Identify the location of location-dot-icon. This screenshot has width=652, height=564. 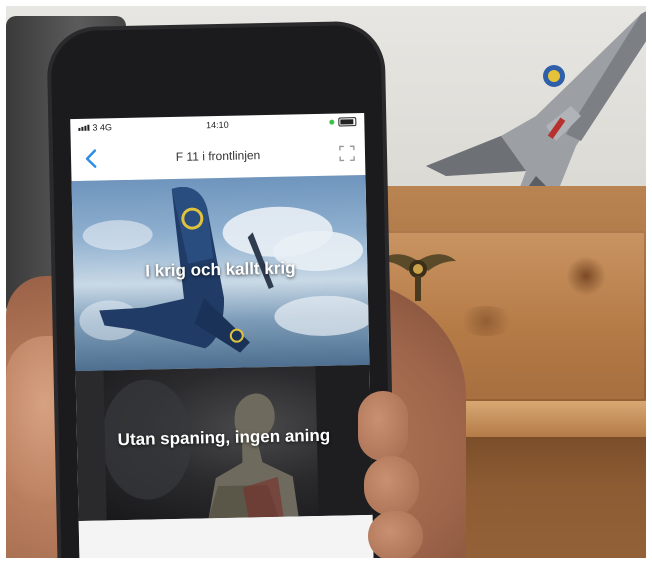
(332, 122).